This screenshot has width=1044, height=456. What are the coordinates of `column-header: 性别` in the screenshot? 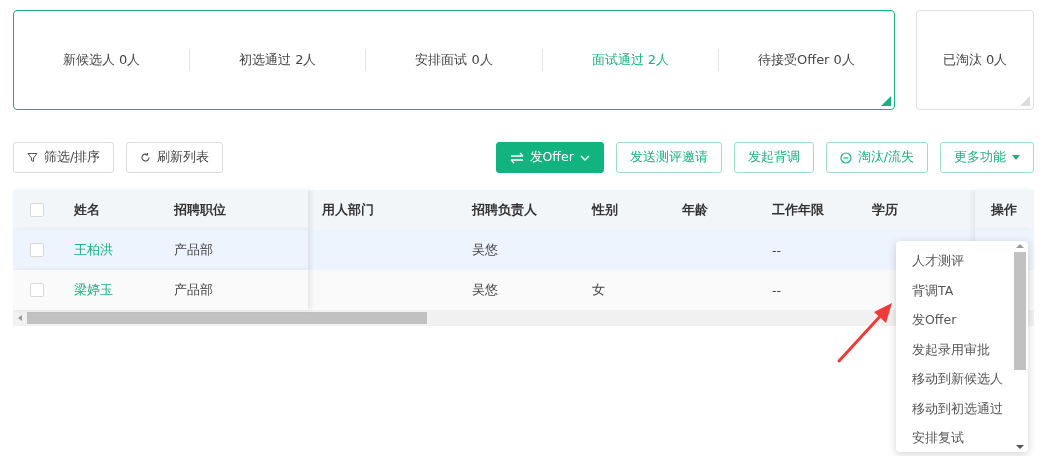 It's located at (604, 209).